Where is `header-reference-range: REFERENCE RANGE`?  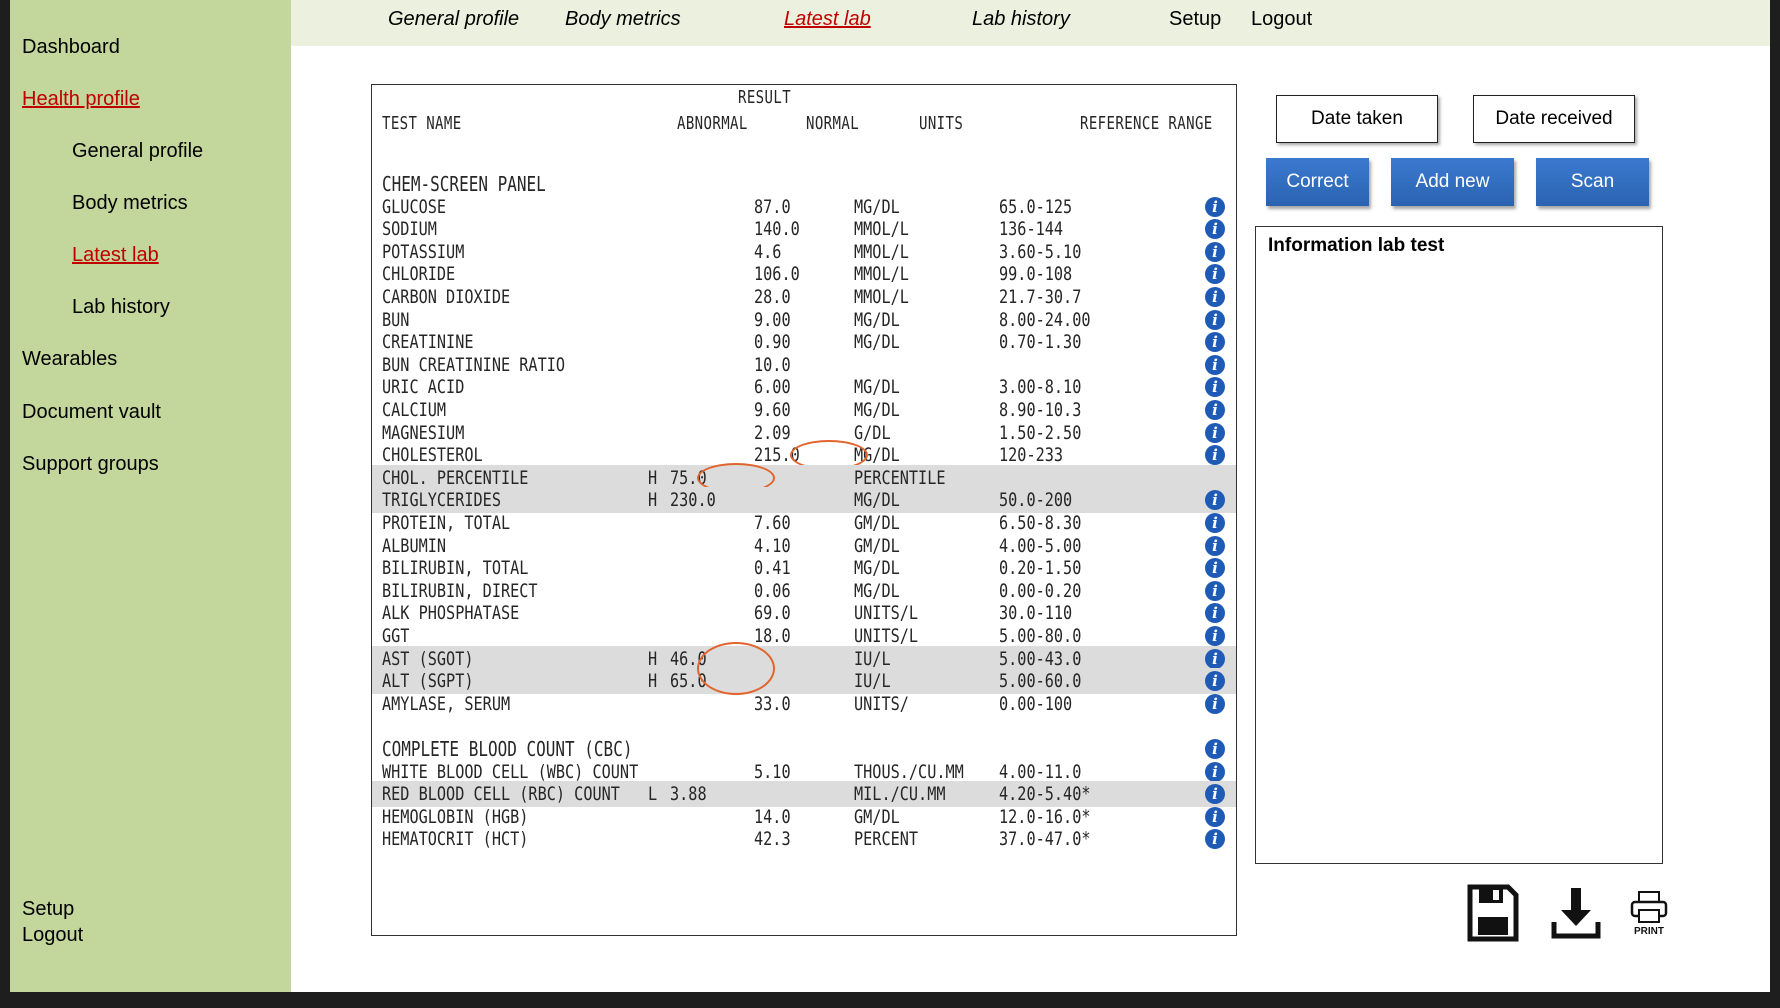
header-reference-range: REFERENCE RANGE is located at coordinates (1146, 123).